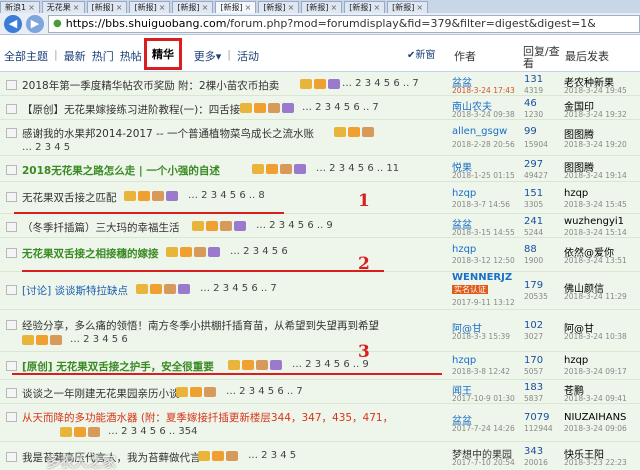 This screenshot has width=640, height=470. What do you see at coordinates (13, 23) in the screenshot?
I see `back-arrow-icon: ◀` at bounding box center [13, 23].